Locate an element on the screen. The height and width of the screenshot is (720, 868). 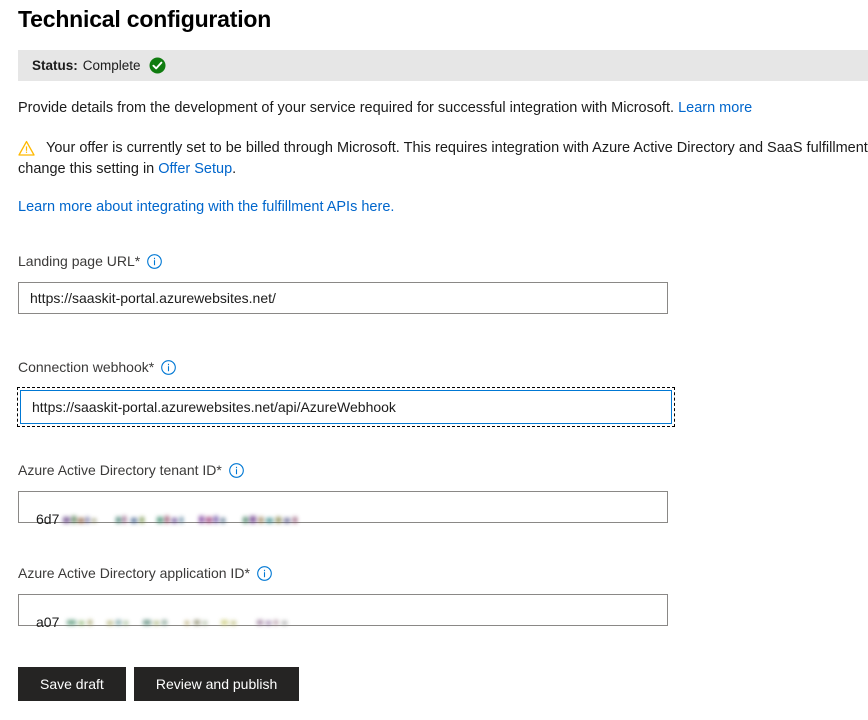
action-button-row: Save draft Review and publish is located at coordinates (159, 684).